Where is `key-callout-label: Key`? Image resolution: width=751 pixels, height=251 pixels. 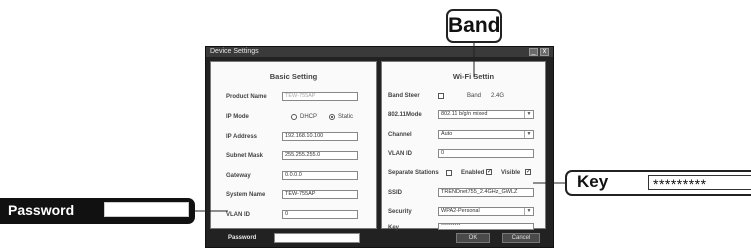
key-callout-label: Key is located at coordinates (593, 181).